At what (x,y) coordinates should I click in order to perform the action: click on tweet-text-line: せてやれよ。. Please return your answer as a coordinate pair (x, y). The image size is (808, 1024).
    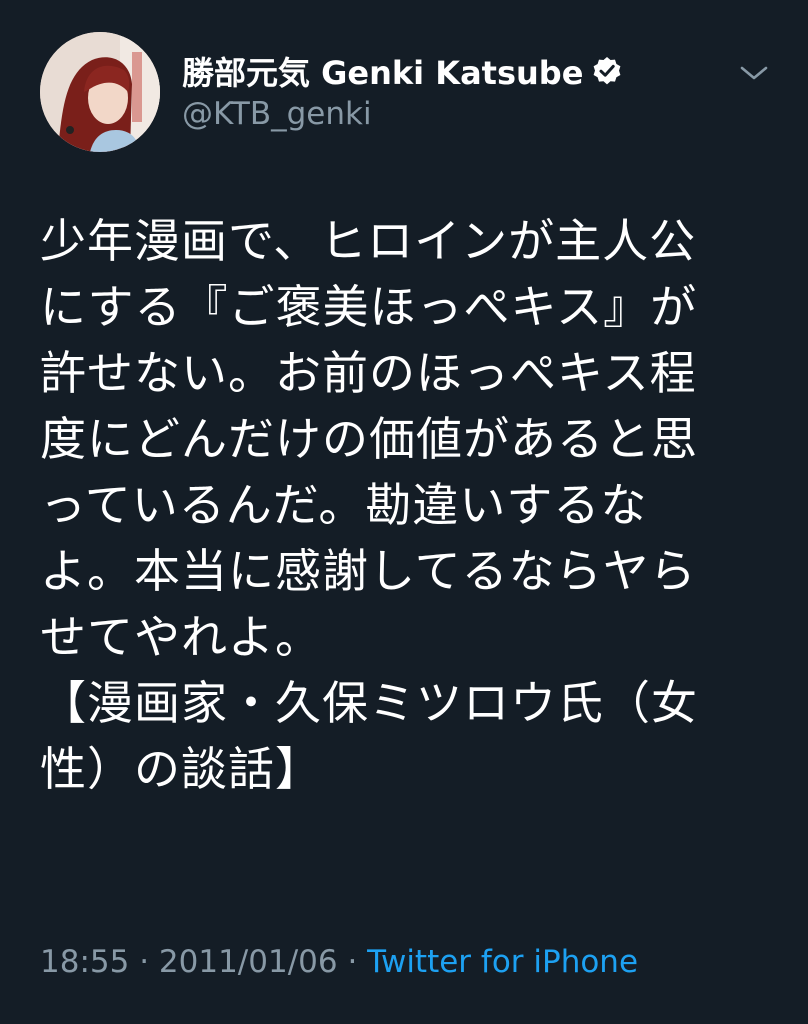
    Looking at the image, I should click on (181, 637).